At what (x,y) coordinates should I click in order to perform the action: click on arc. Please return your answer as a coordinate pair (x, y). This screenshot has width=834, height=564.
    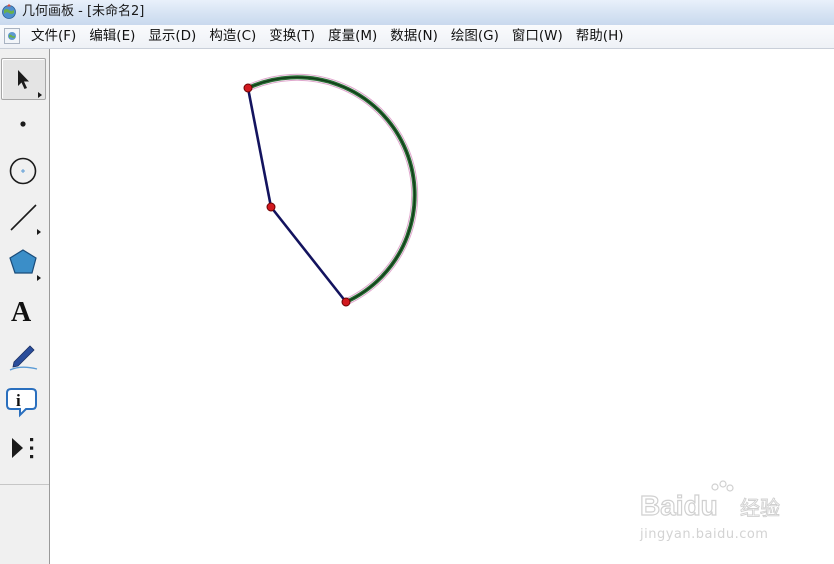
    Looking at the image, I should click on (331, 189).